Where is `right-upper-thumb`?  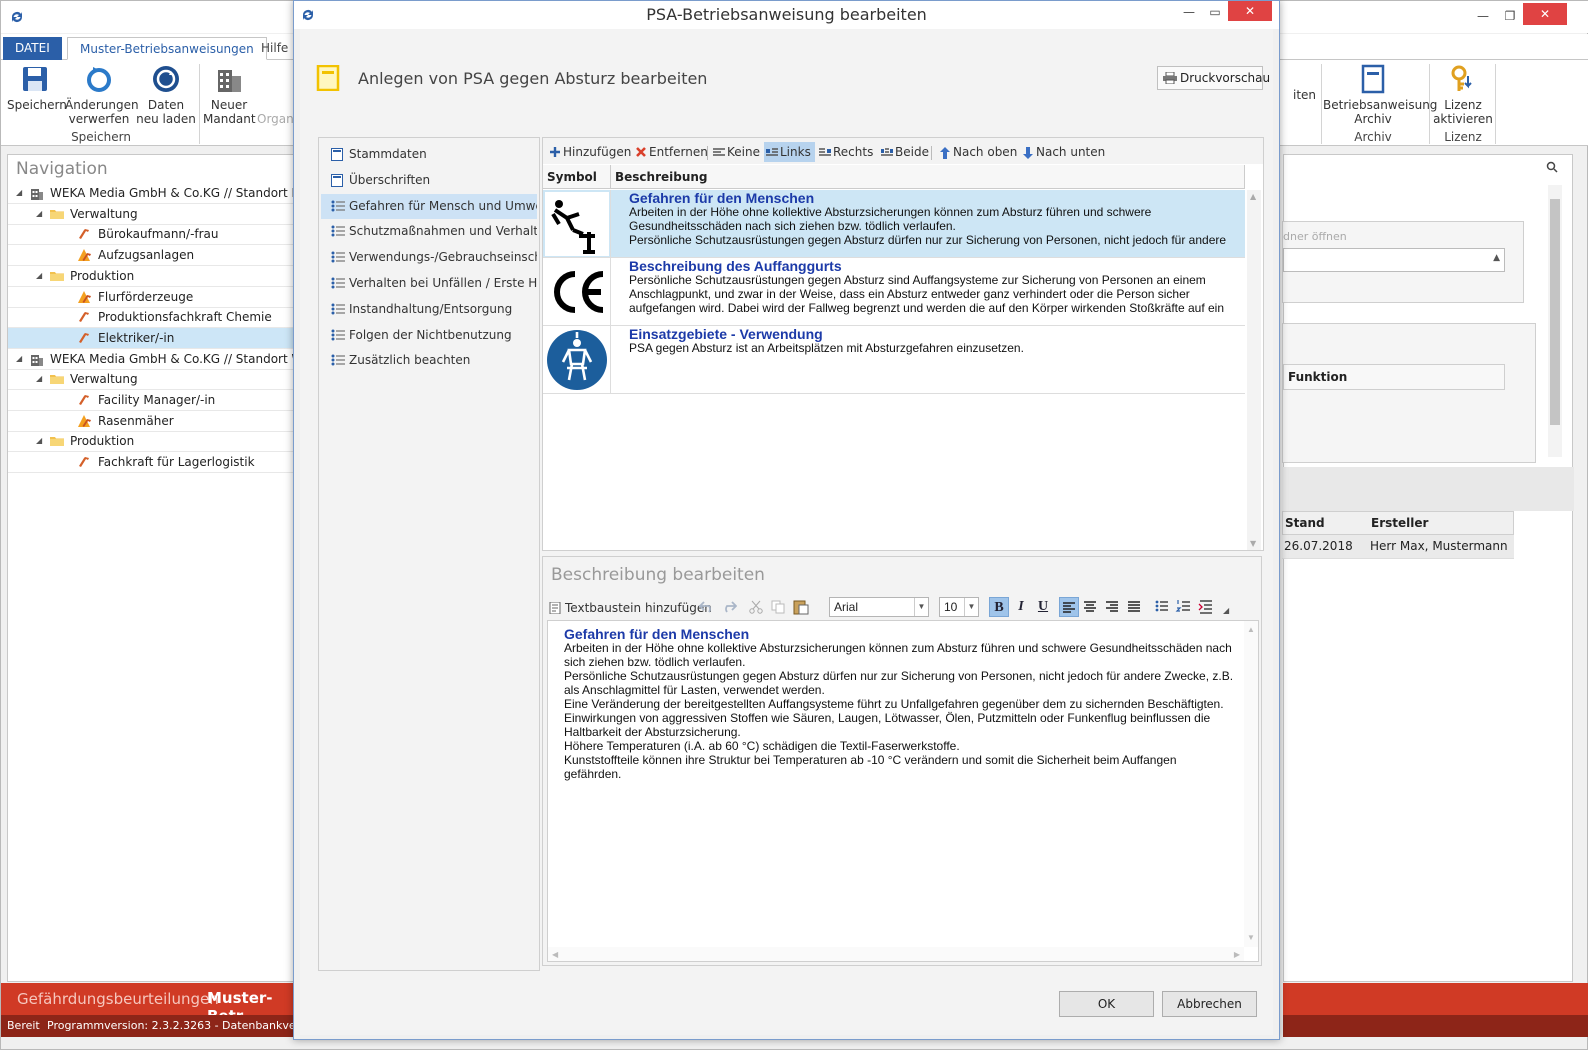 right-upper-thumb is located at coordinates (1555, 312).